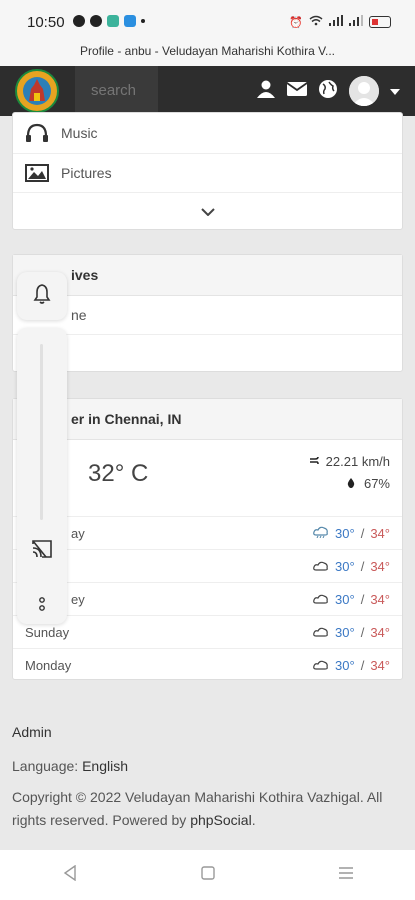 This screenshot has height=900, width=415. Describe the element at coordinates (79, 133) in the screenshot. I see `menu-item-label: Music` at that location.